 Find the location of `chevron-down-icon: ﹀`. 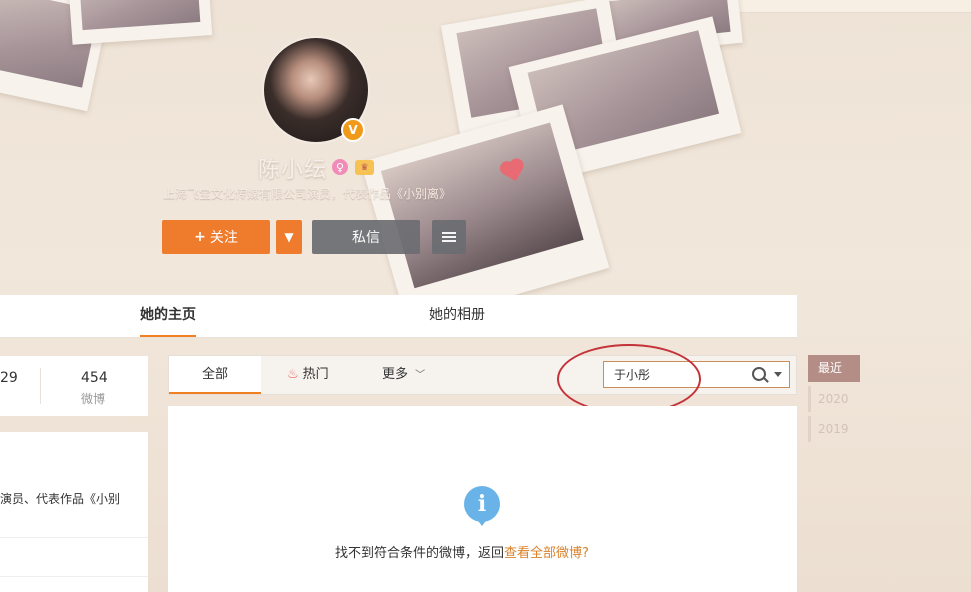

chevron-down-icon: ﹀ is located at coordinates (420, 375).